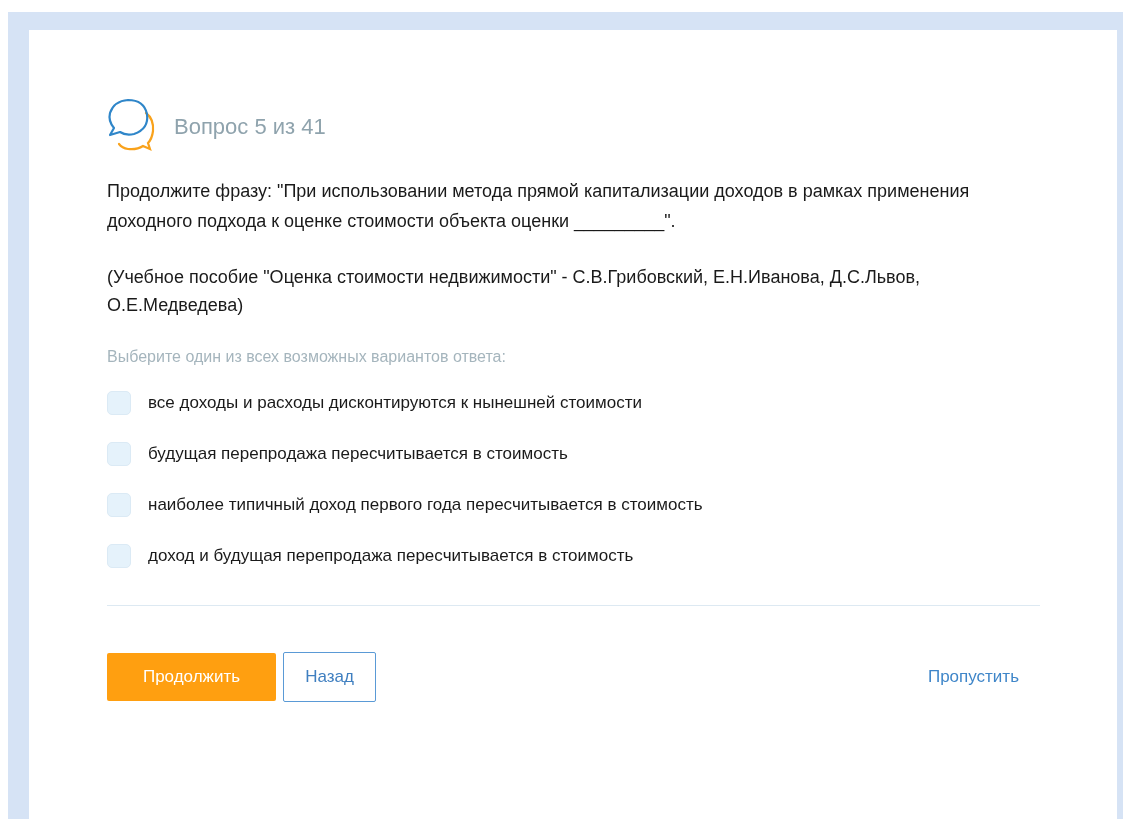  What do you see at coordinates (395, 403) in the screenshot?
I see `option-label: все доходы и расходы дисконтируются к нынешней стоимости` at bounding box center [395, 403].